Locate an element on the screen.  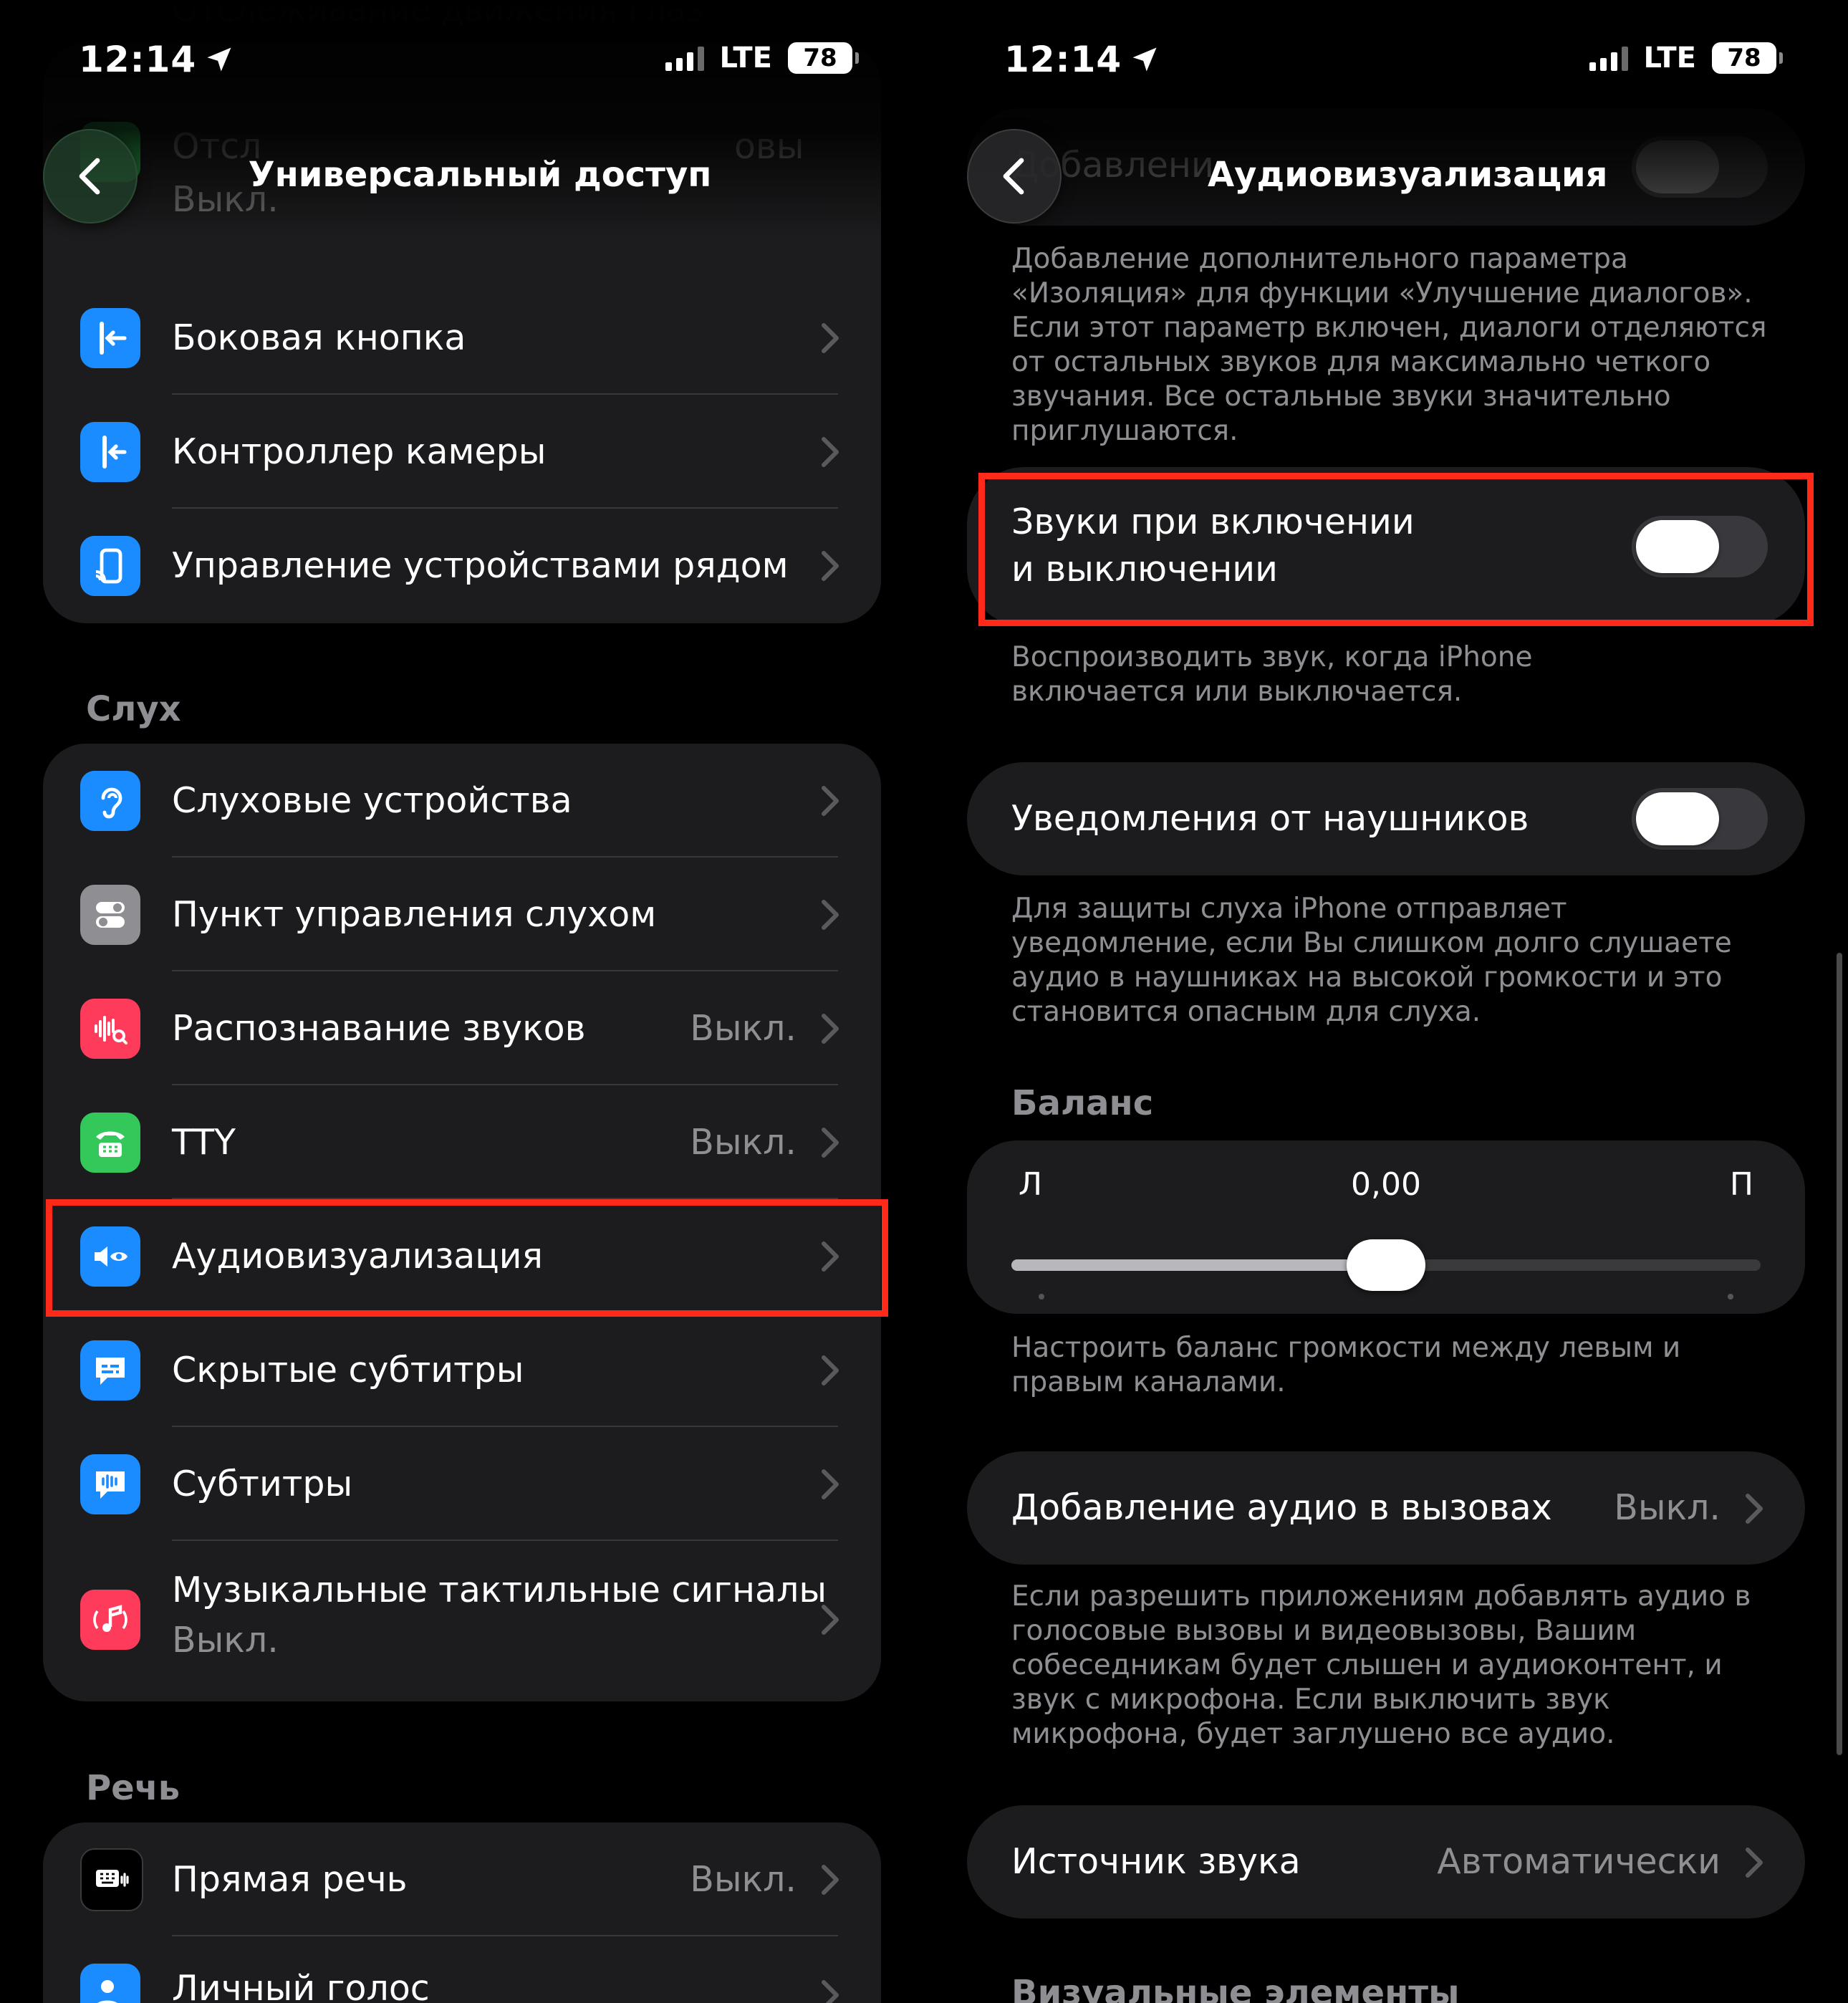
row-label: Скрытые субтитры is located at coordinates (348, 1370).